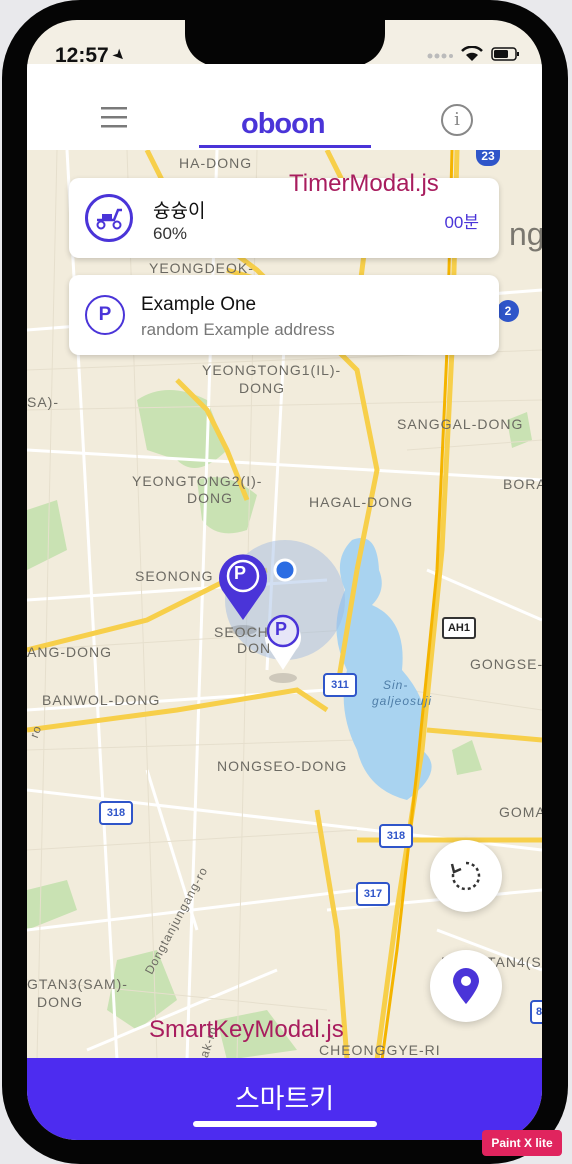 This screenshot has width=572, height=1164. I want to click on map-label: SANGGAL-DONG, so click(460, 424).